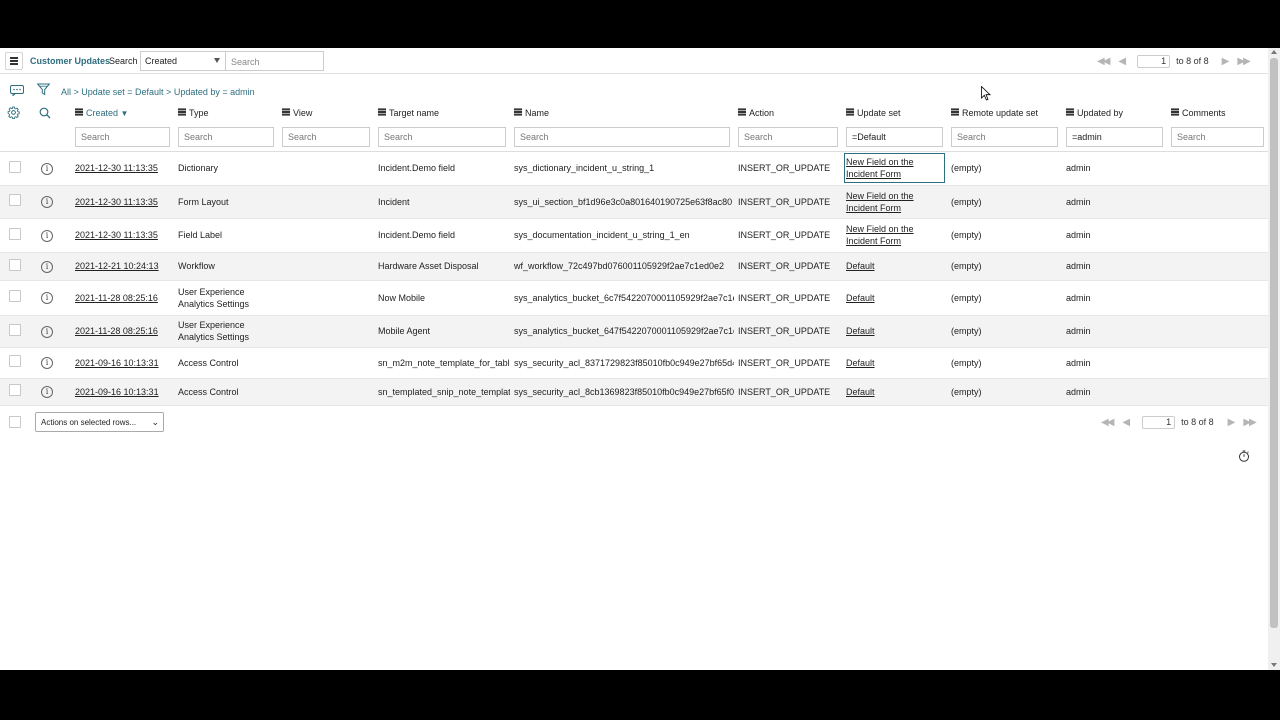 The image size is (1280, 720). I want to click on action-search-input, so click(788, 137).